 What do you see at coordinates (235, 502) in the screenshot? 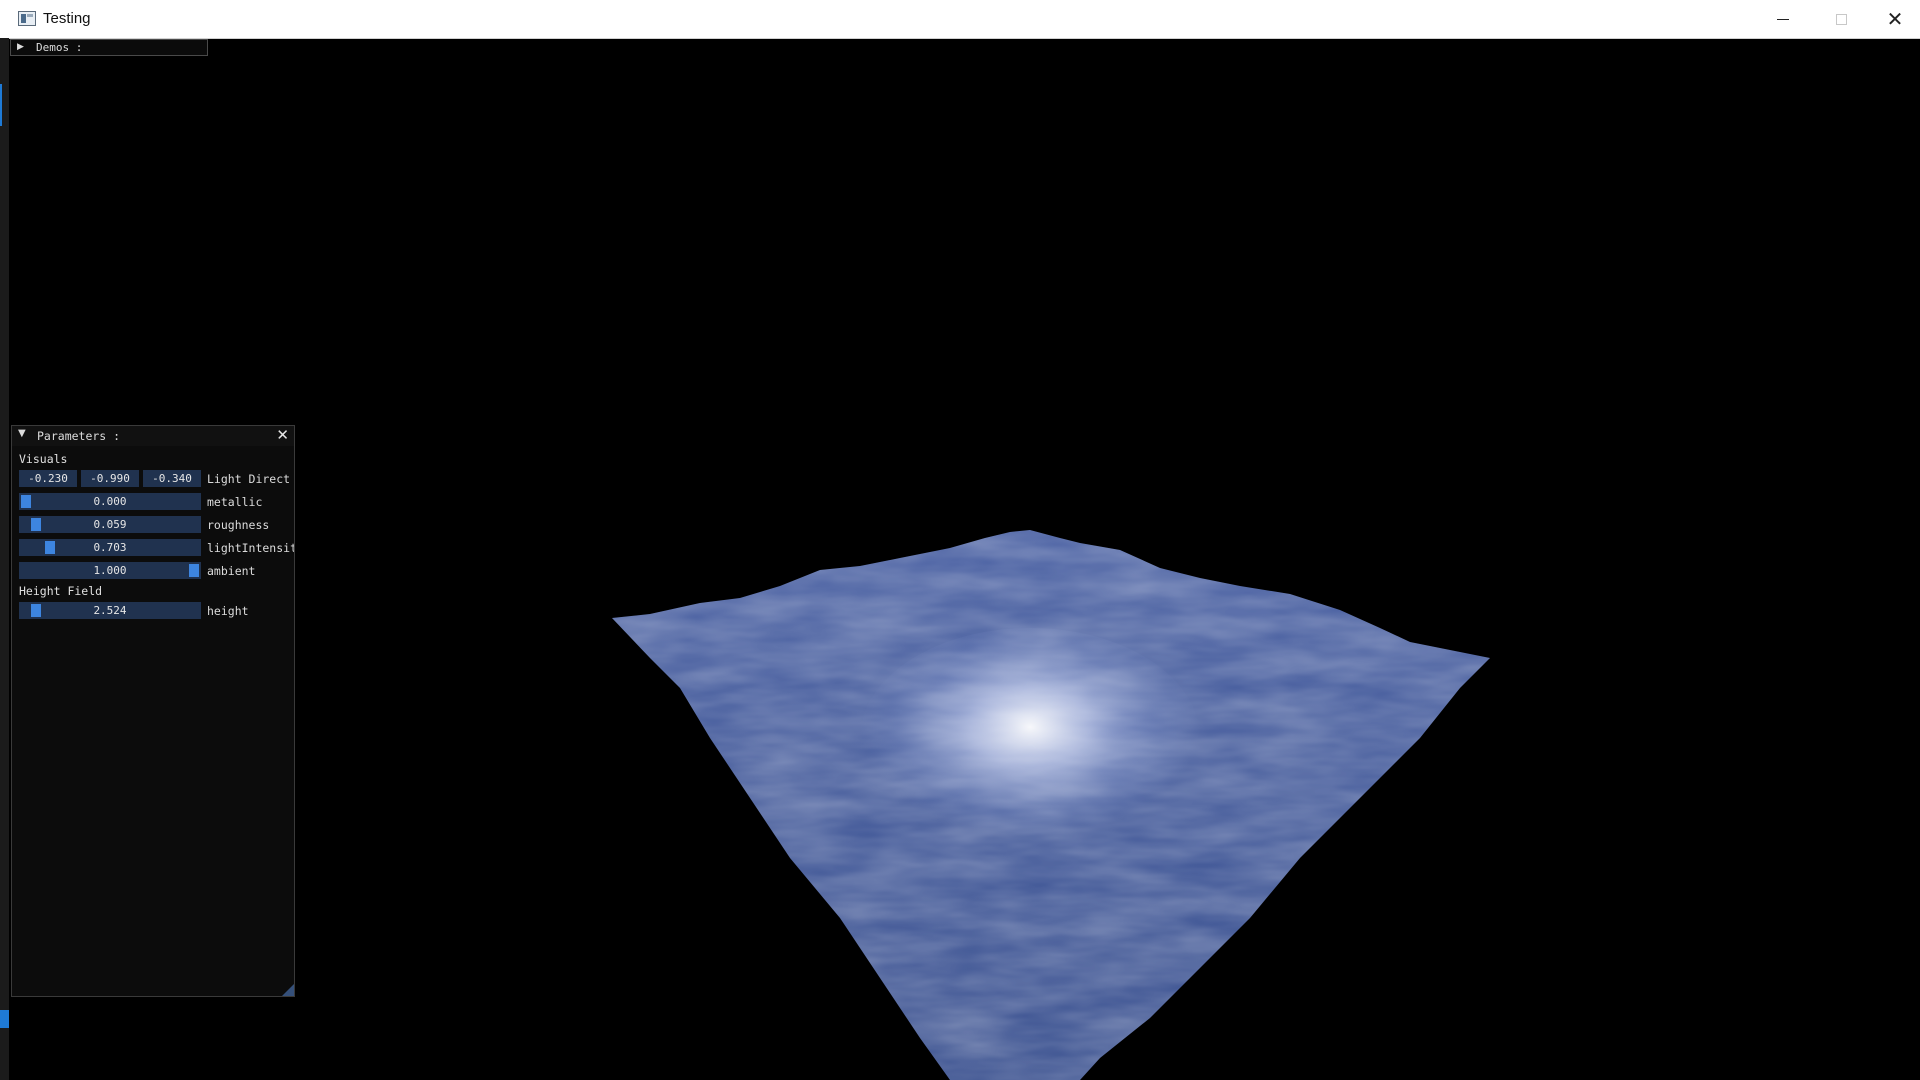
I see `metallic-label: metallic` at bounding box center [235, 502].